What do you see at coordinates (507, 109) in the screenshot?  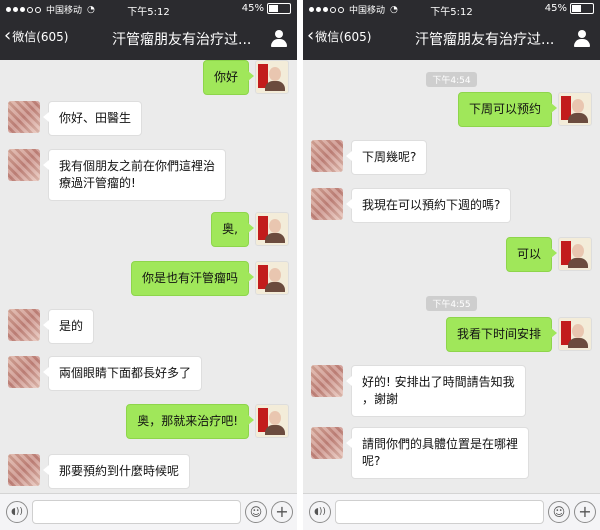 I see `message-bubble-self: 下周可以预约` at bounding box center [507, 109].